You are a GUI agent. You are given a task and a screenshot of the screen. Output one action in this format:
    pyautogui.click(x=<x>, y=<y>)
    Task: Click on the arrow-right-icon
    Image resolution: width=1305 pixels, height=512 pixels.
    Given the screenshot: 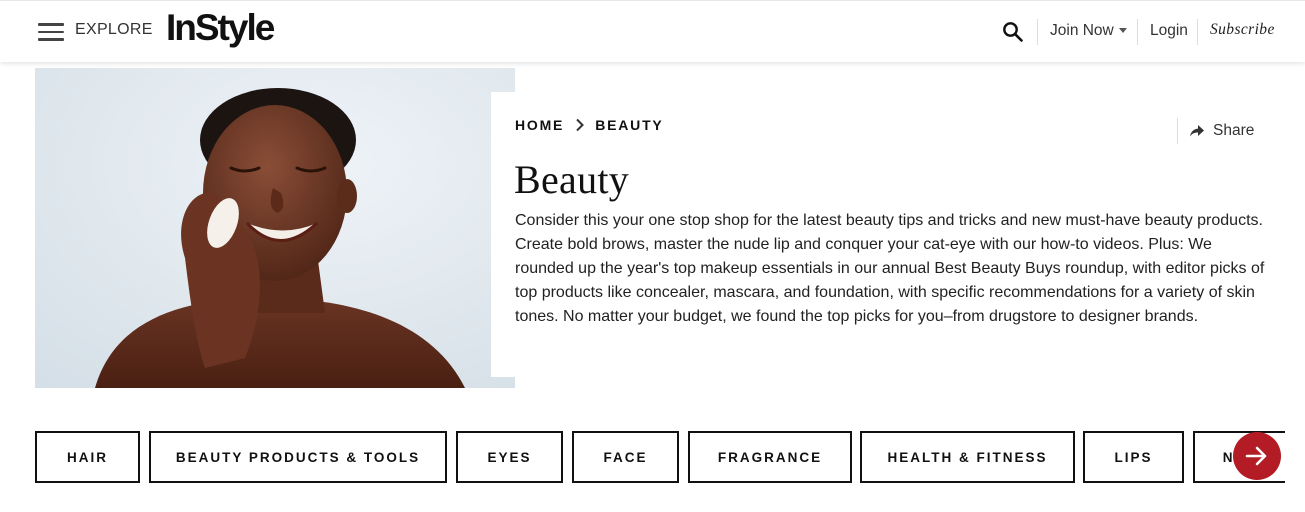 What is the action you would take?
    pyautogui.click(x=1256, y=456)
    